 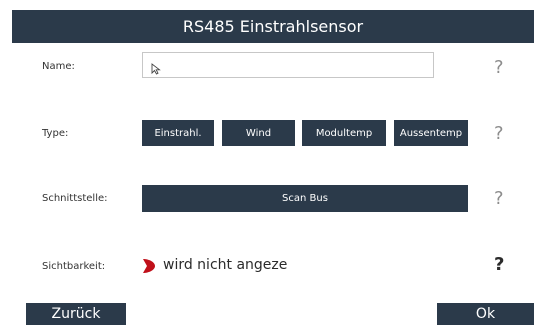 I want to click on help-interface-icon: ?, so click(x=499, y=198).